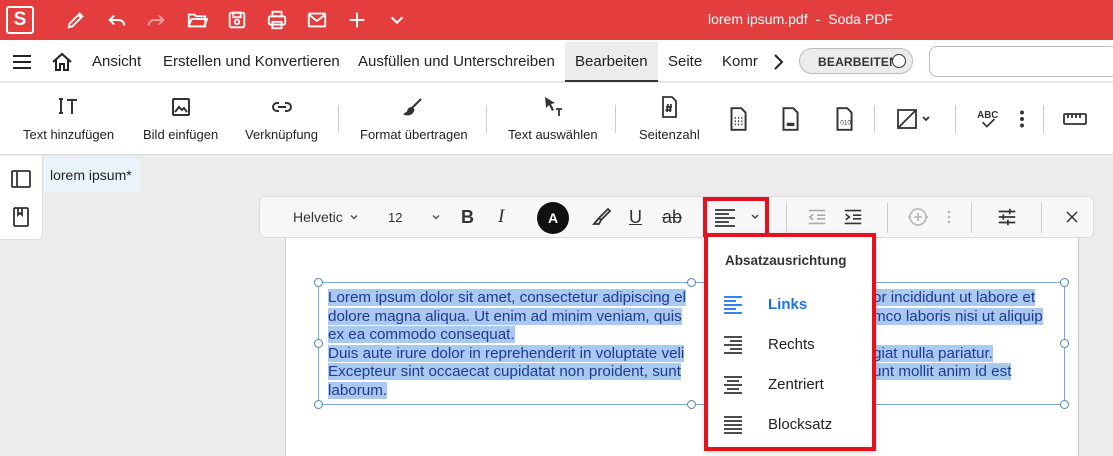 This screenshot has height=456, width=1113. What do you see at coordinates (1022, 119) in the screenshot?
I see `more-options-icon` at bounding box center [1022, 119].